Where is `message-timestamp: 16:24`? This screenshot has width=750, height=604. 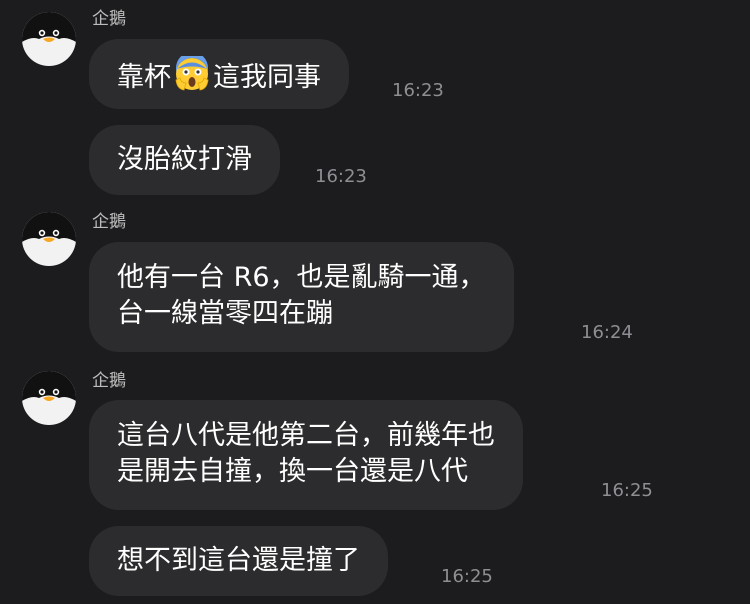 message-timestamp: 16:24 is located at coordinates (607, 332).